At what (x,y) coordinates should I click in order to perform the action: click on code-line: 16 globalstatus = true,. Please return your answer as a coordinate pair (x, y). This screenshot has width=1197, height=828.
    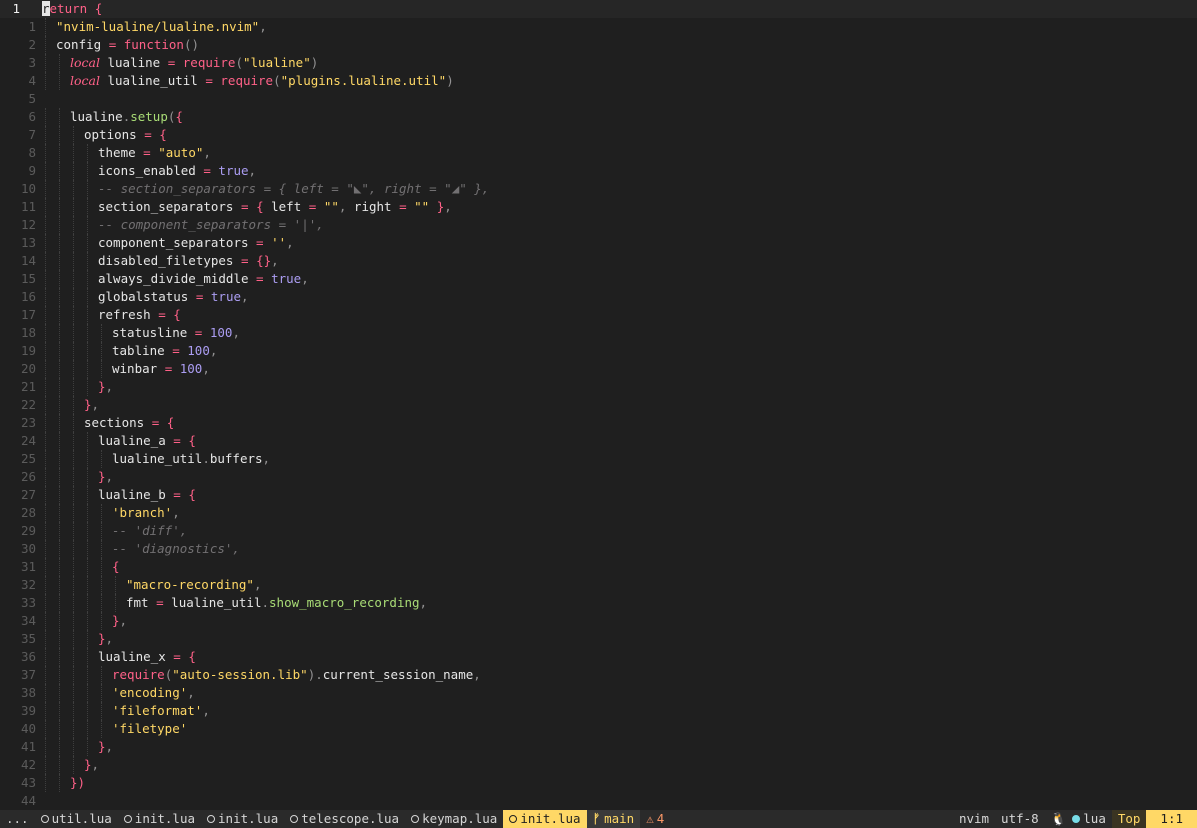
    Looking at the image, I should click on (598, 297).